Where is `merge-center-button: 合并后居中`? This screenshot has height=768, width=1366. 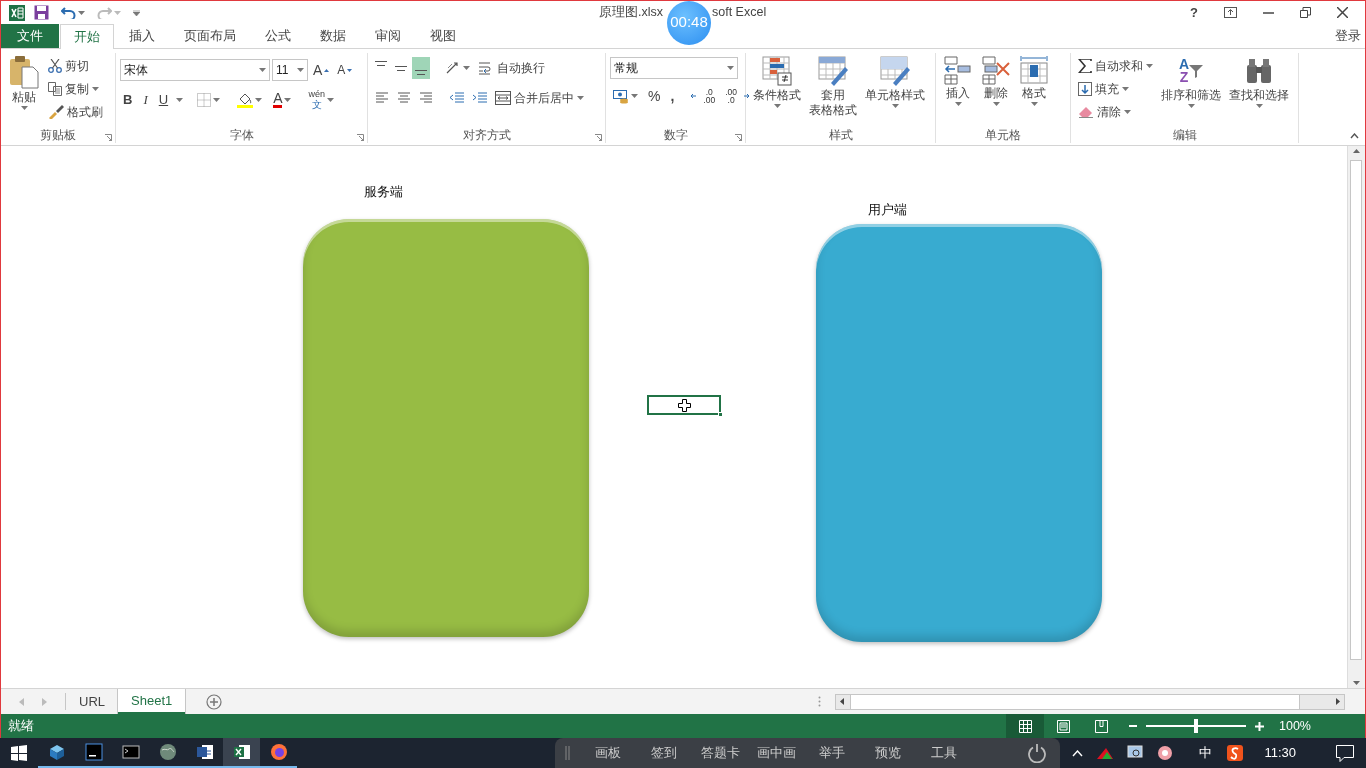 merge-center-button: 合并后居中 is located at coordinates (539, 98).